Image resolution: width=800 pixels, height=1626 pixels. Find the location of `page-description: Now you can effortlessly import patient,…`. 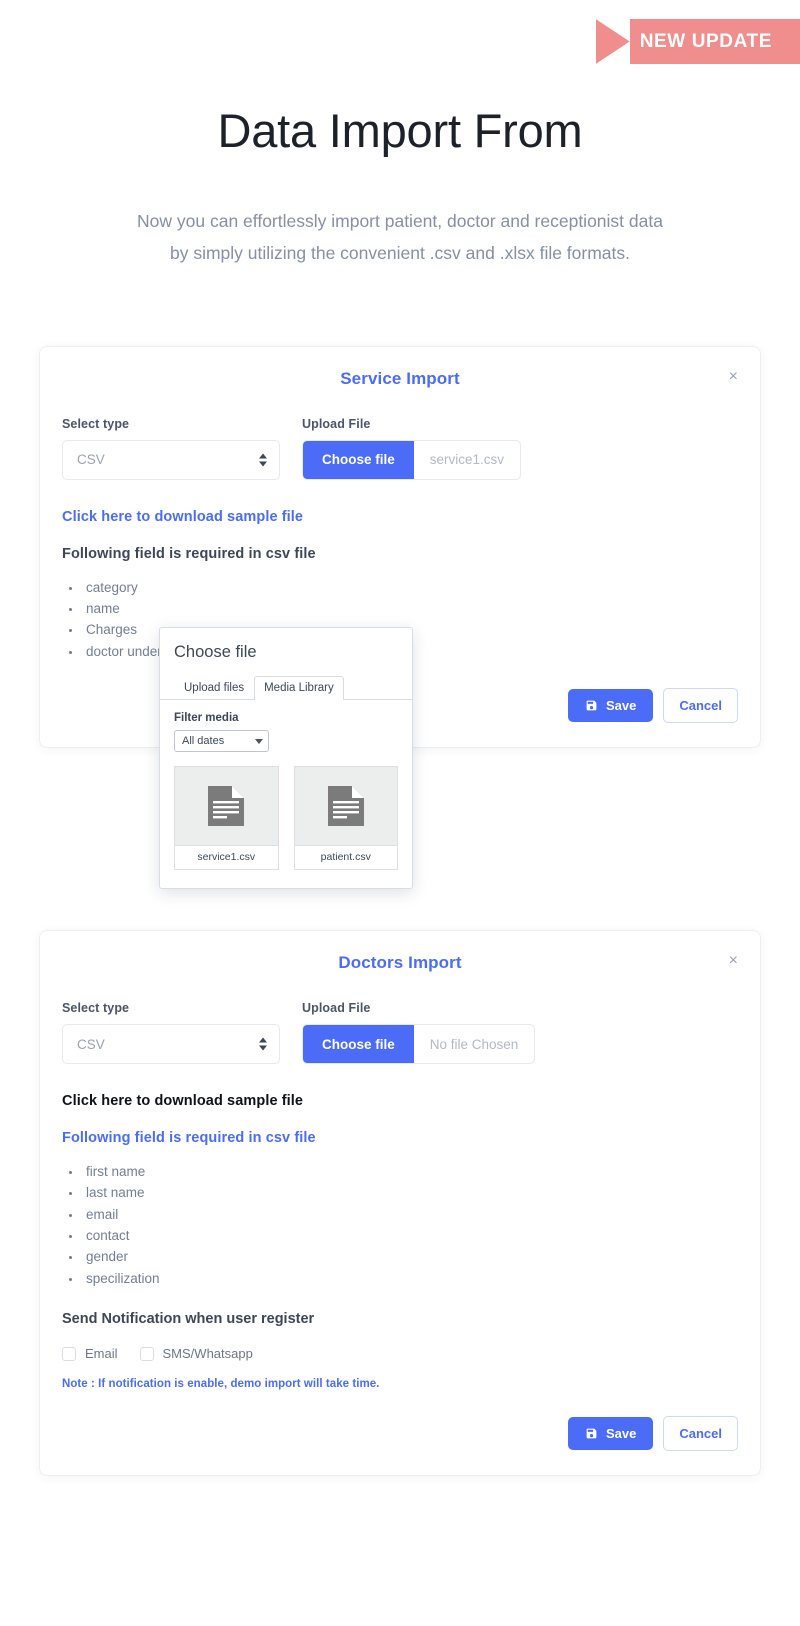

page-description: Now you can effortlessly import patient,… is located at coordinates (400, 237).